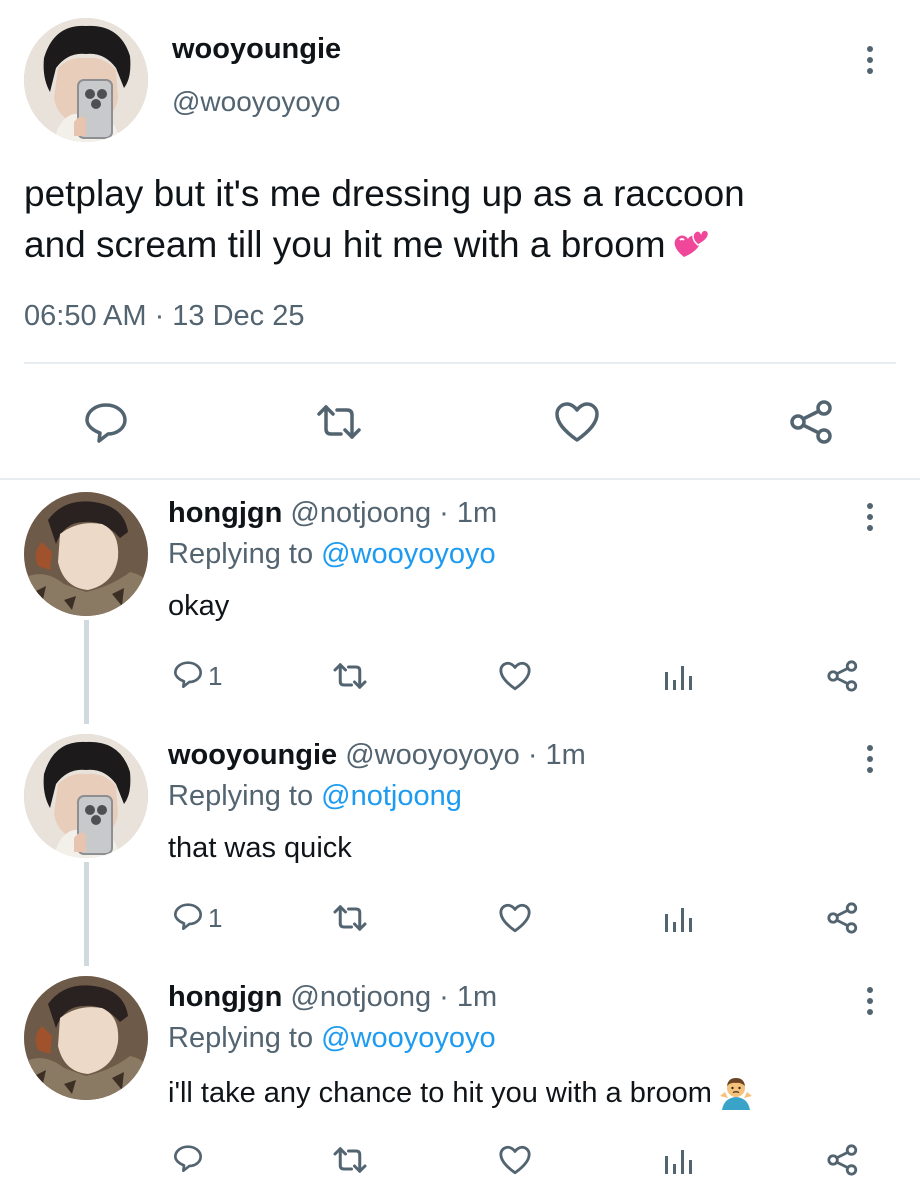 The width and height of the screenshot is (920, 1200). I want to click on tweet-timestamp: 06:50 AM · 13 Dec 25, so click(164, 316).